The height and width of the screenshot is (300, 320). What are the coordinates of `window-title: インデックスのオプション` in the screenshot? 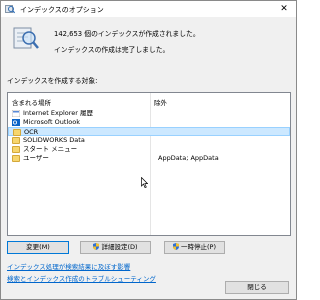 It's located at (62, 10).